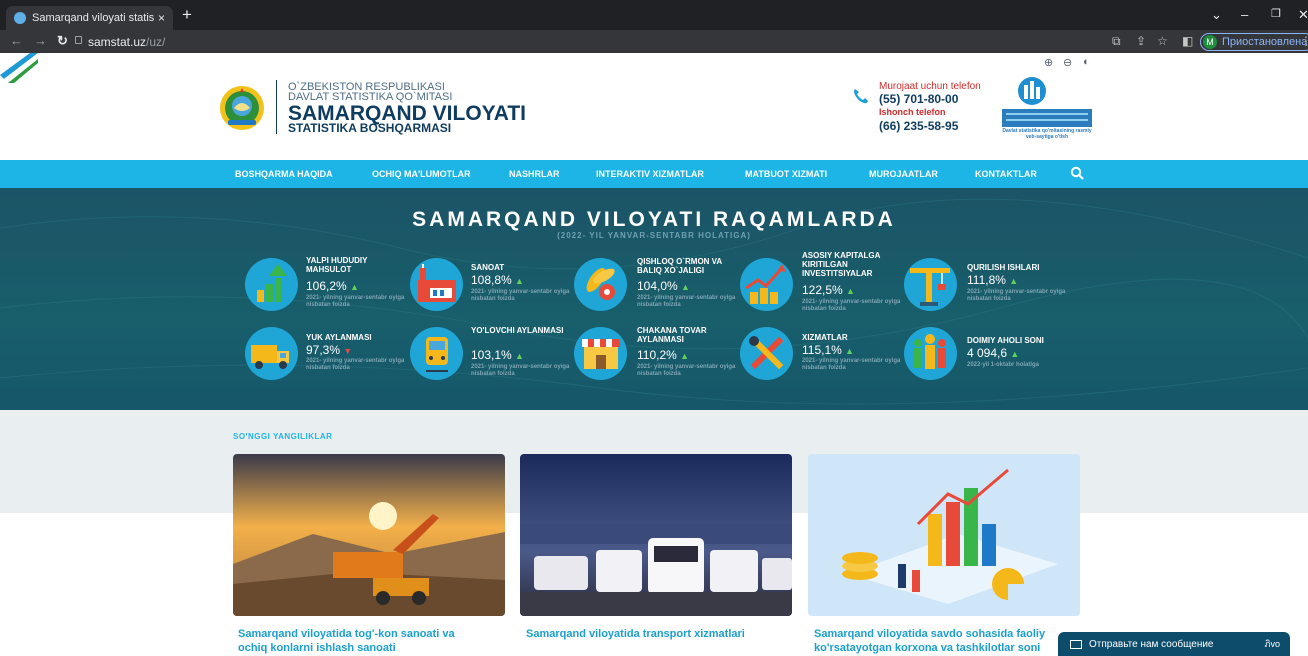 This screenshot has height=656, width=1308. Describe the element at coordinates (282, 436) in the screenshot. I see `news-section-title: SO'NGGI YANGILIKLAR` at that location.